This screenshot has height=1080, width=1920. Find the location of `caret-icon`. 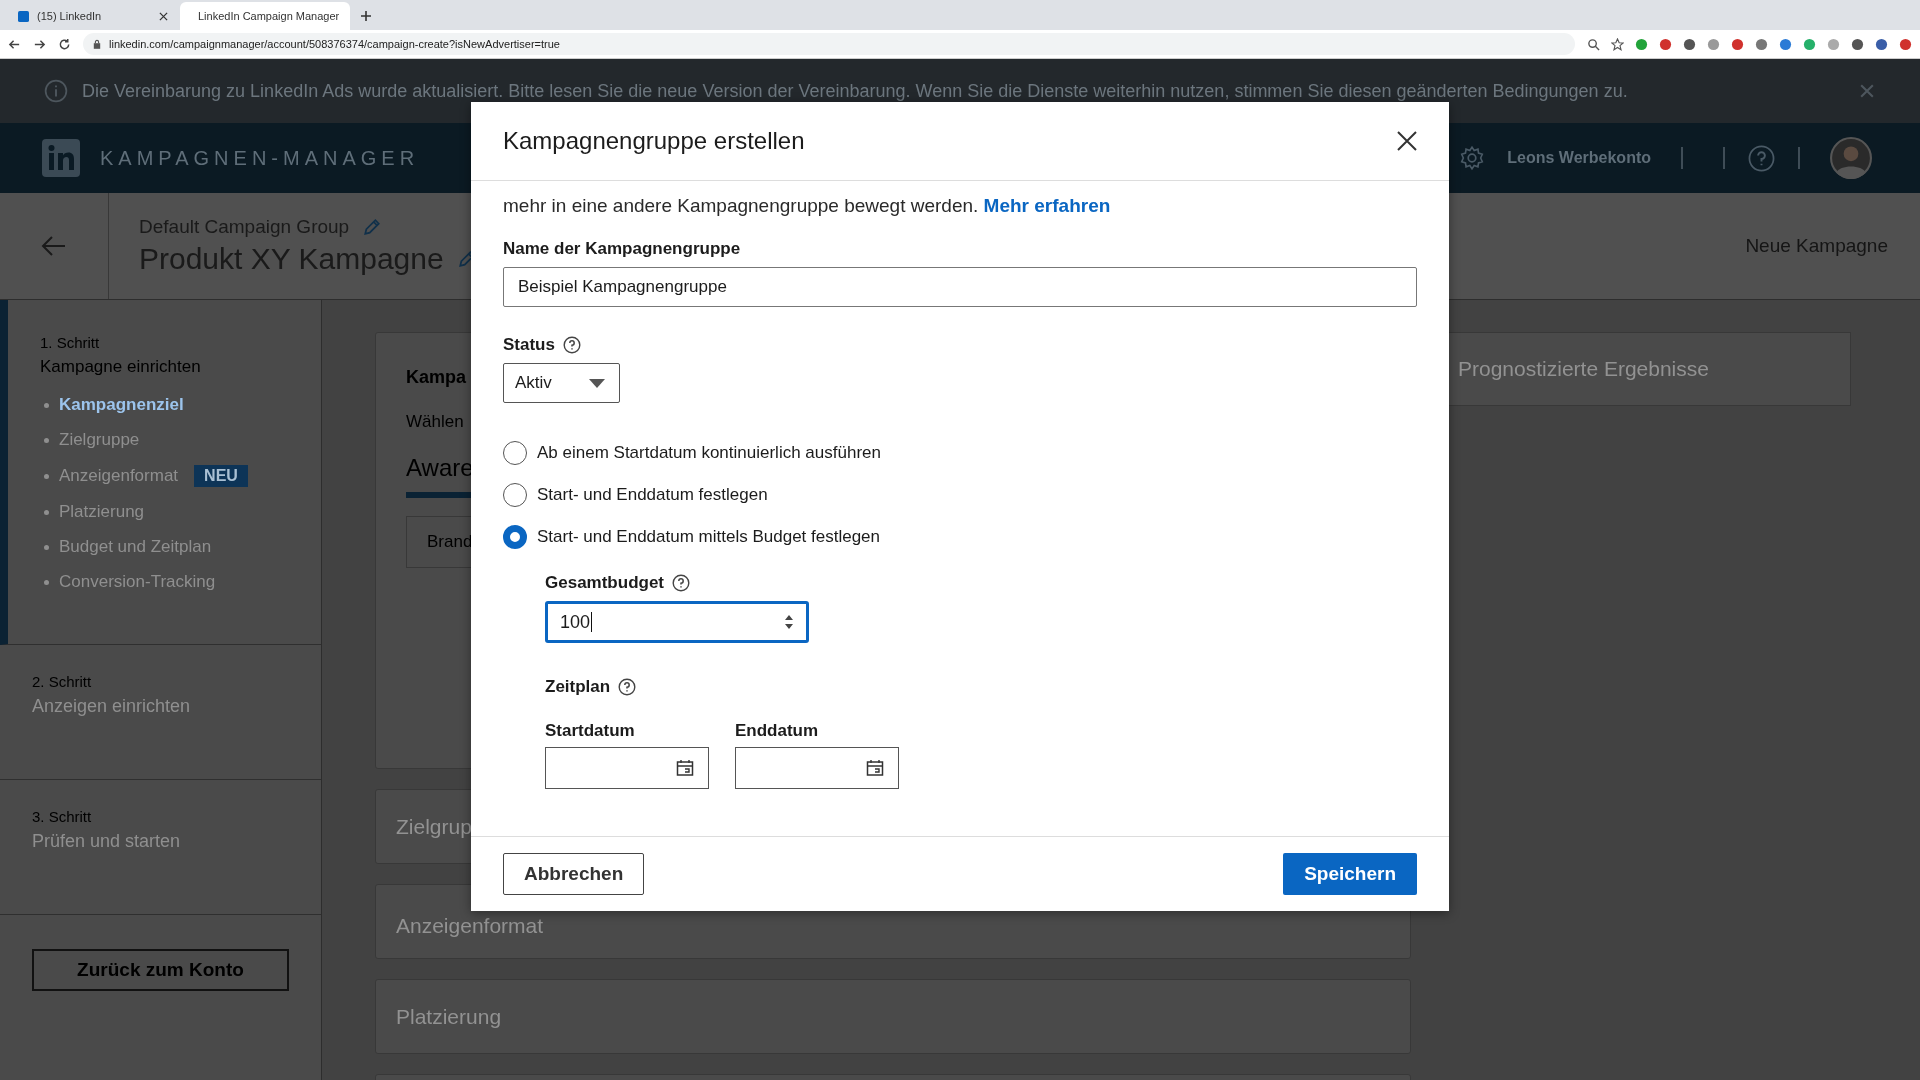

caret-icon is located at coordinates (597, 383).